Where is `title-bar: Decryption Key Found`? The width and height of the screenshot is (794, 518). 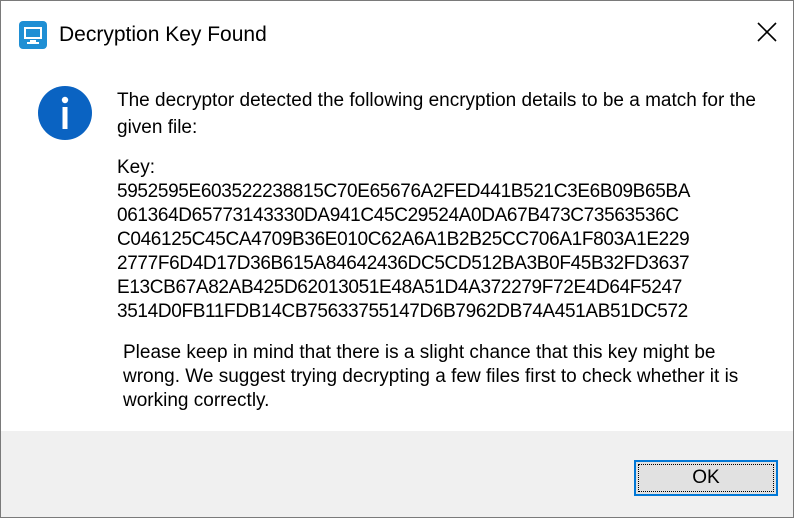
title-bar: Decryption Key Found is located at coordinates (397, 33).